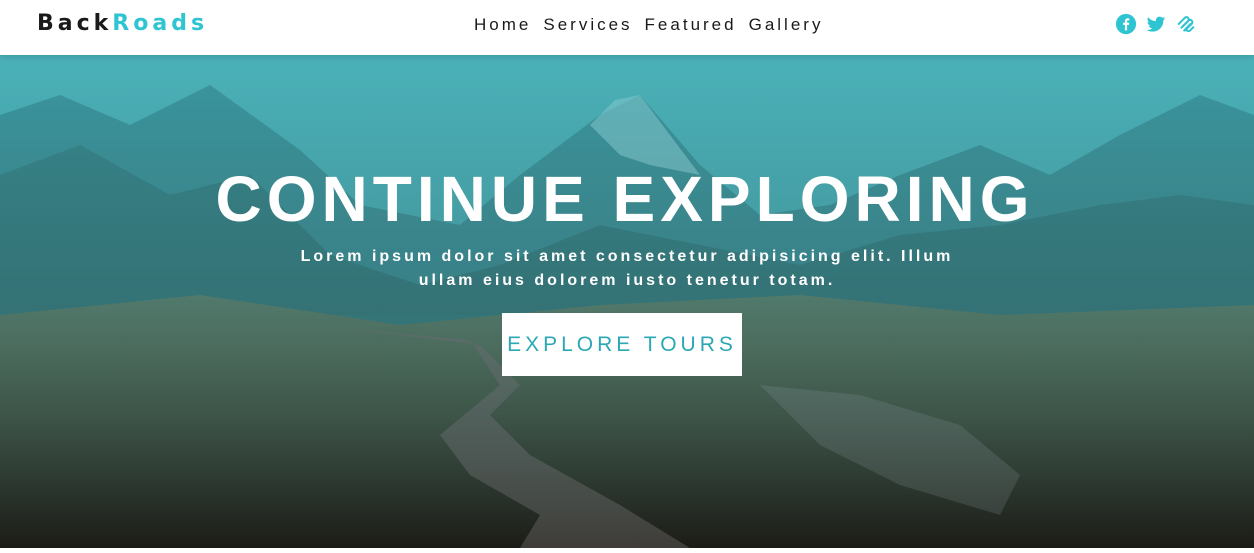  What do you see at coordinates (691, 25) in the screenshot?
I see `nav-link-featured: Featured` at bounding box center [691, 25].